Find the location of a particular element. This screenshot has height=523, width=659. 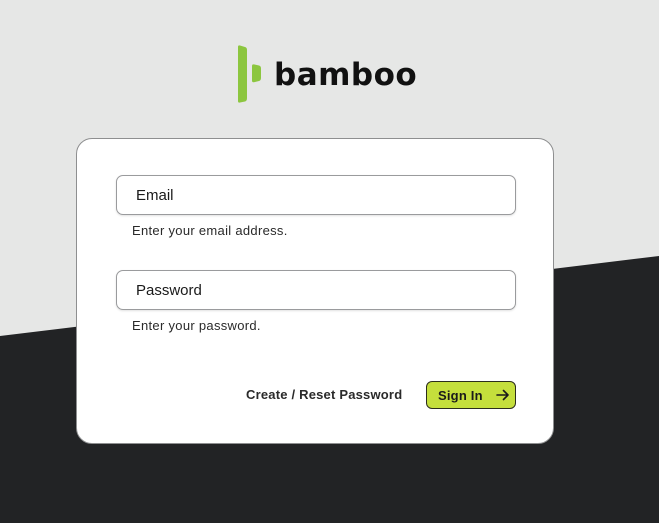

create-reset-password-link: Create / Reset Password is located at coordinates (324, 394).